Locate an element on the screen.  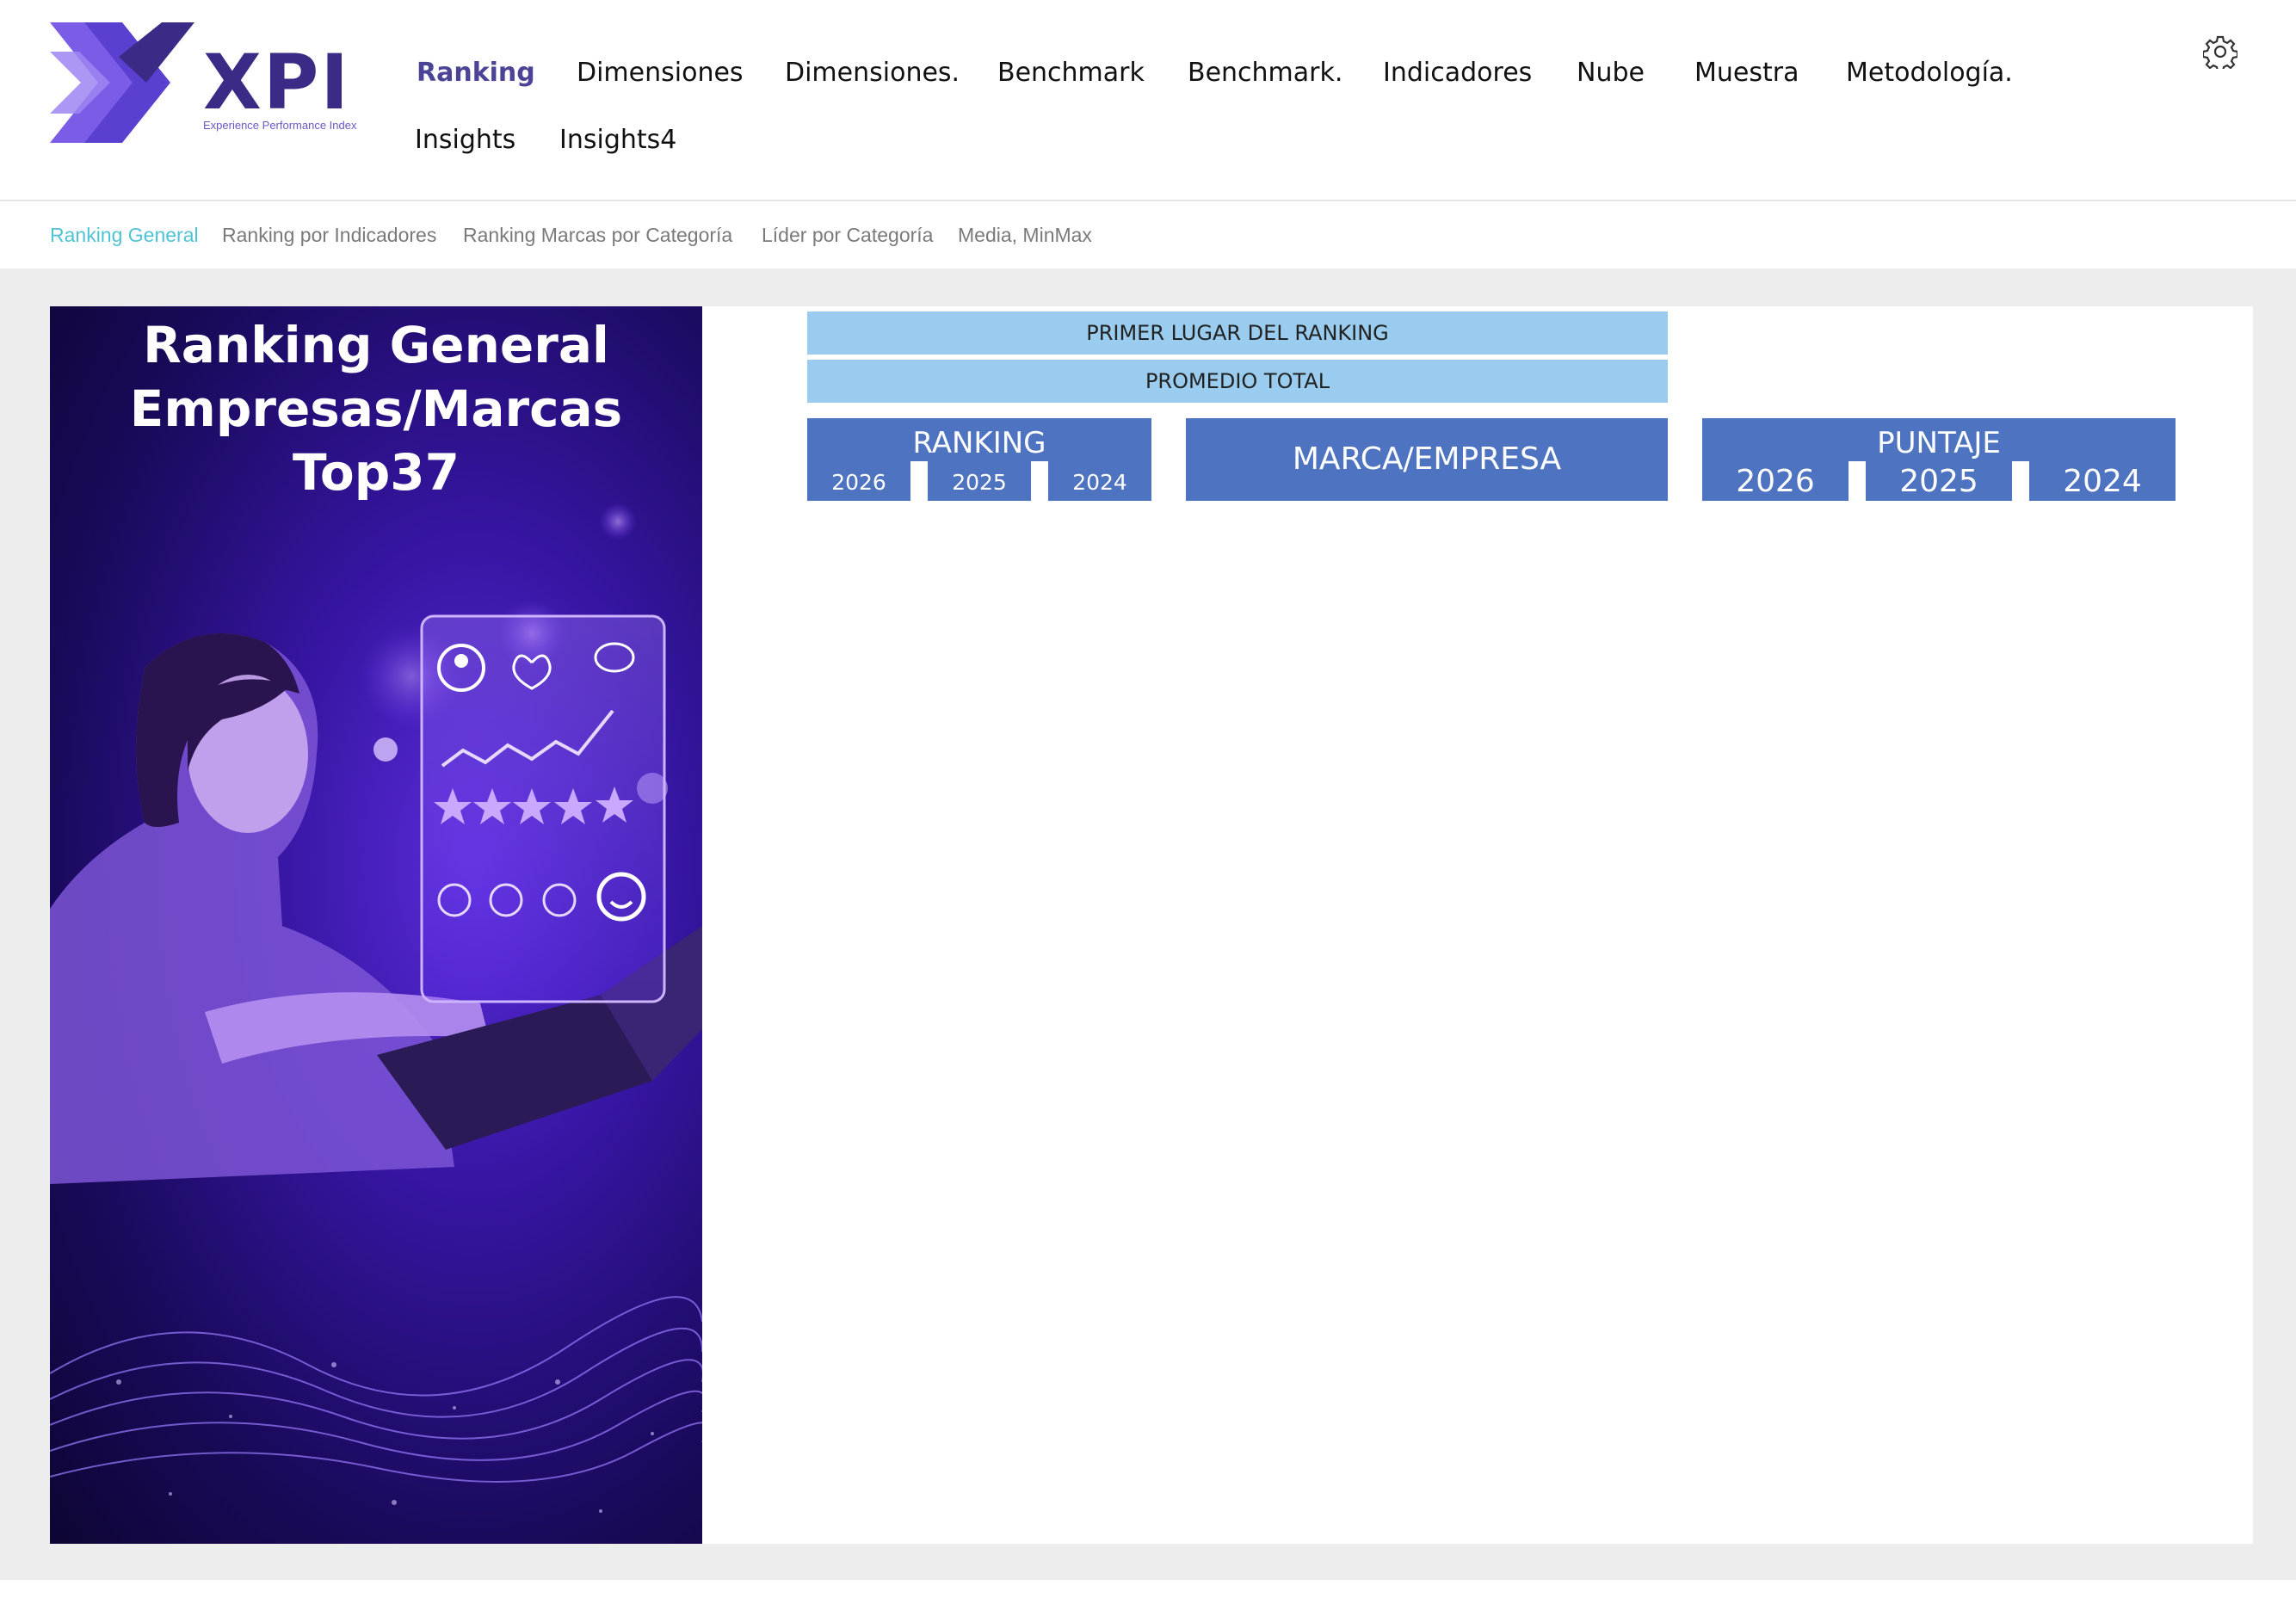
nav-metodologia: Metodología. is located at coordinates (1929, 73).